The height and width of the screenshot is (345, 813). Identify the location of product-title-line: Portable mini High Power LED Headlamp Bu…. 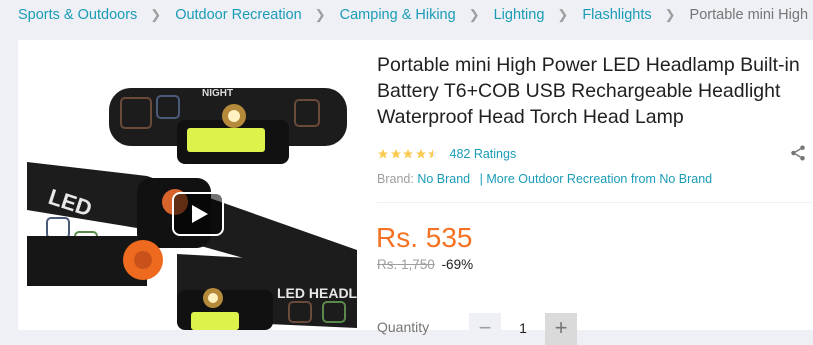
(588, 65).